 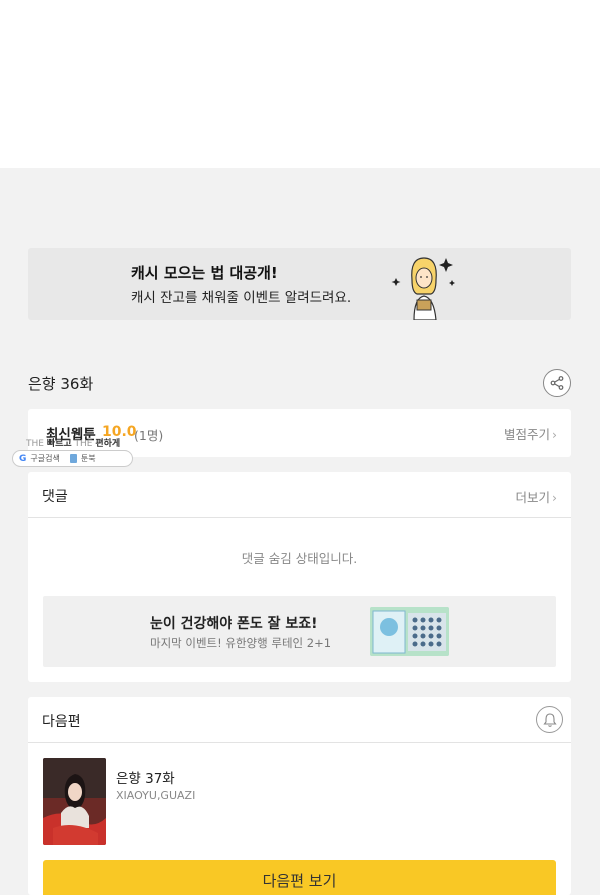 I want to click on next-episode-heading: 다음편, so click(x=61, y=722).